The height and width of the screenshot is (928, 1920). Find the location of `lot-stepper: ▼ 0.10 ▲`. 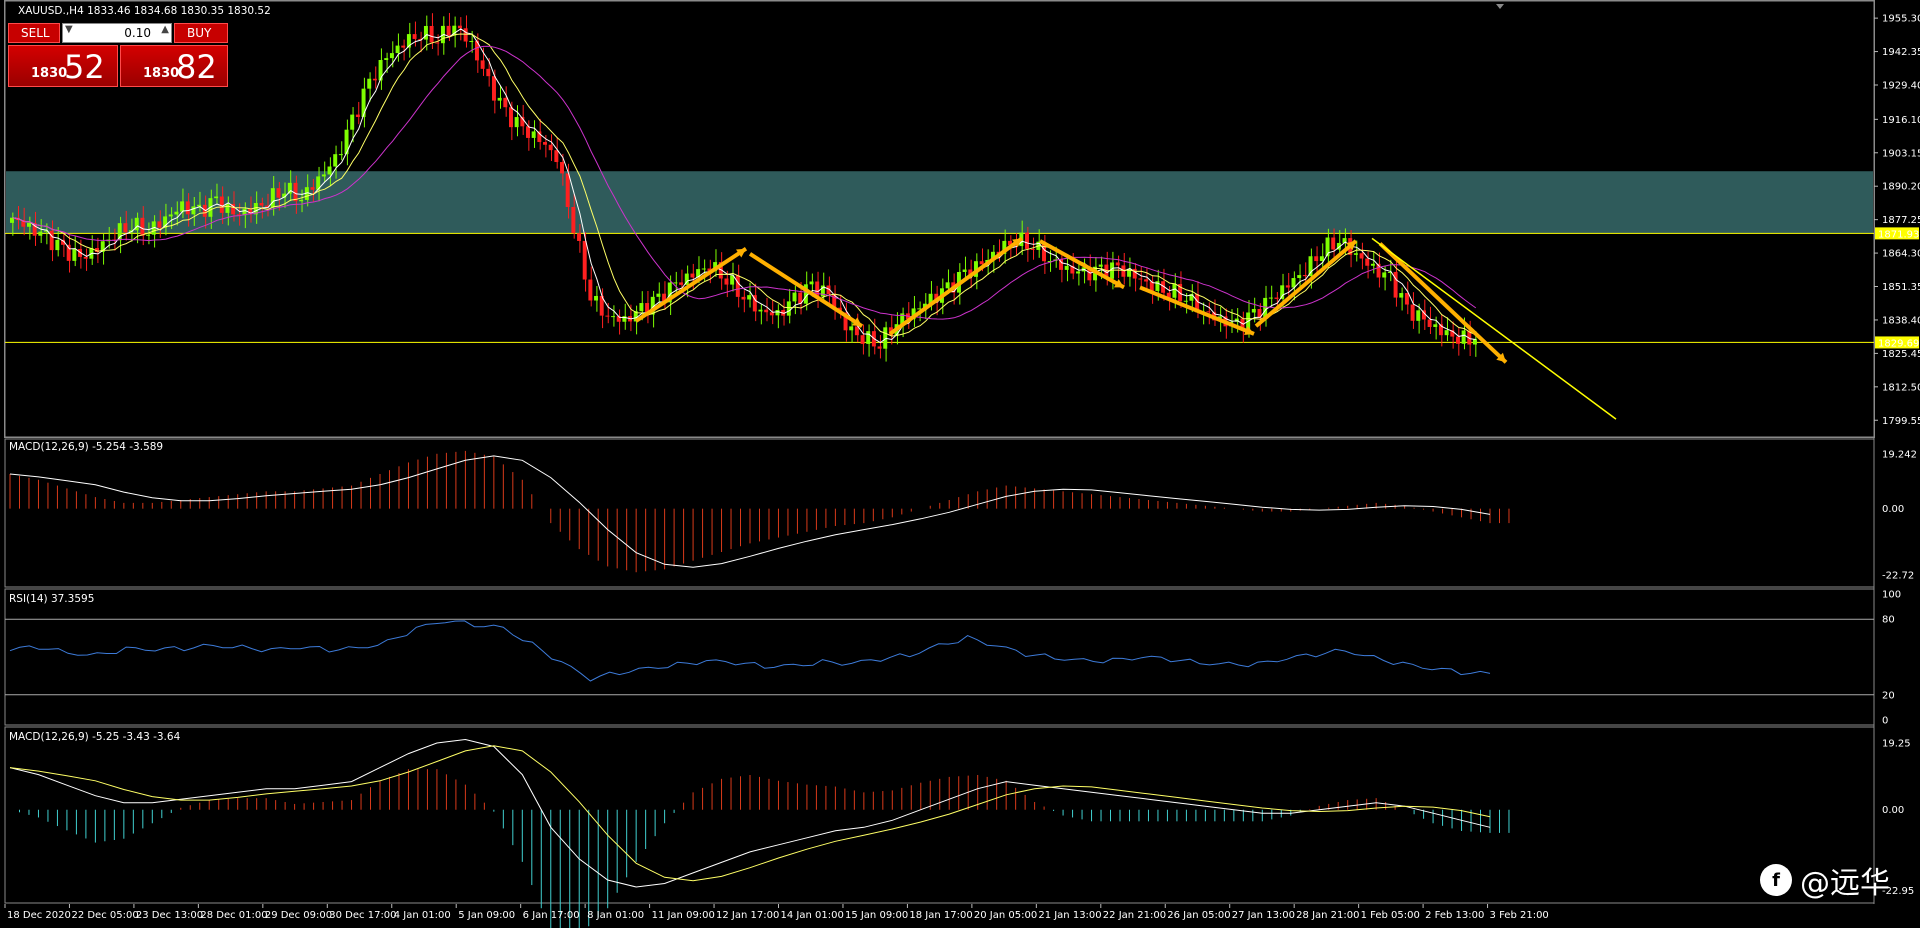

lot-stepper: ▼ 0.10 ▲ is located at coordinates (117, 33).